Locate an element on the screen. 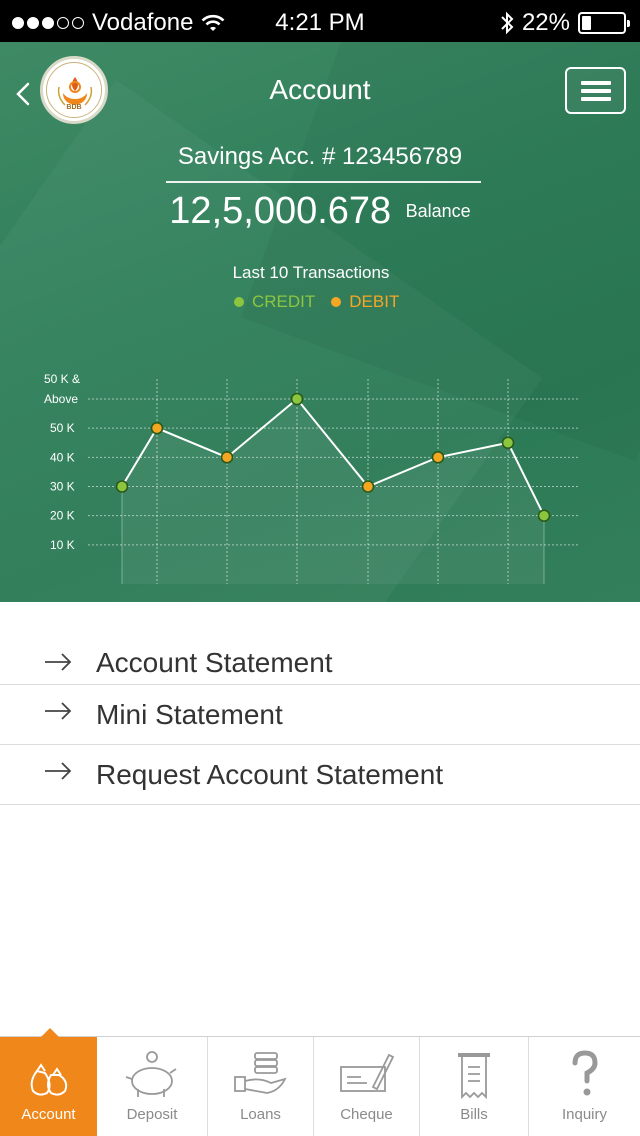  balance-row: 12,5,000.678 Balance is located at coordinates (320, 211).